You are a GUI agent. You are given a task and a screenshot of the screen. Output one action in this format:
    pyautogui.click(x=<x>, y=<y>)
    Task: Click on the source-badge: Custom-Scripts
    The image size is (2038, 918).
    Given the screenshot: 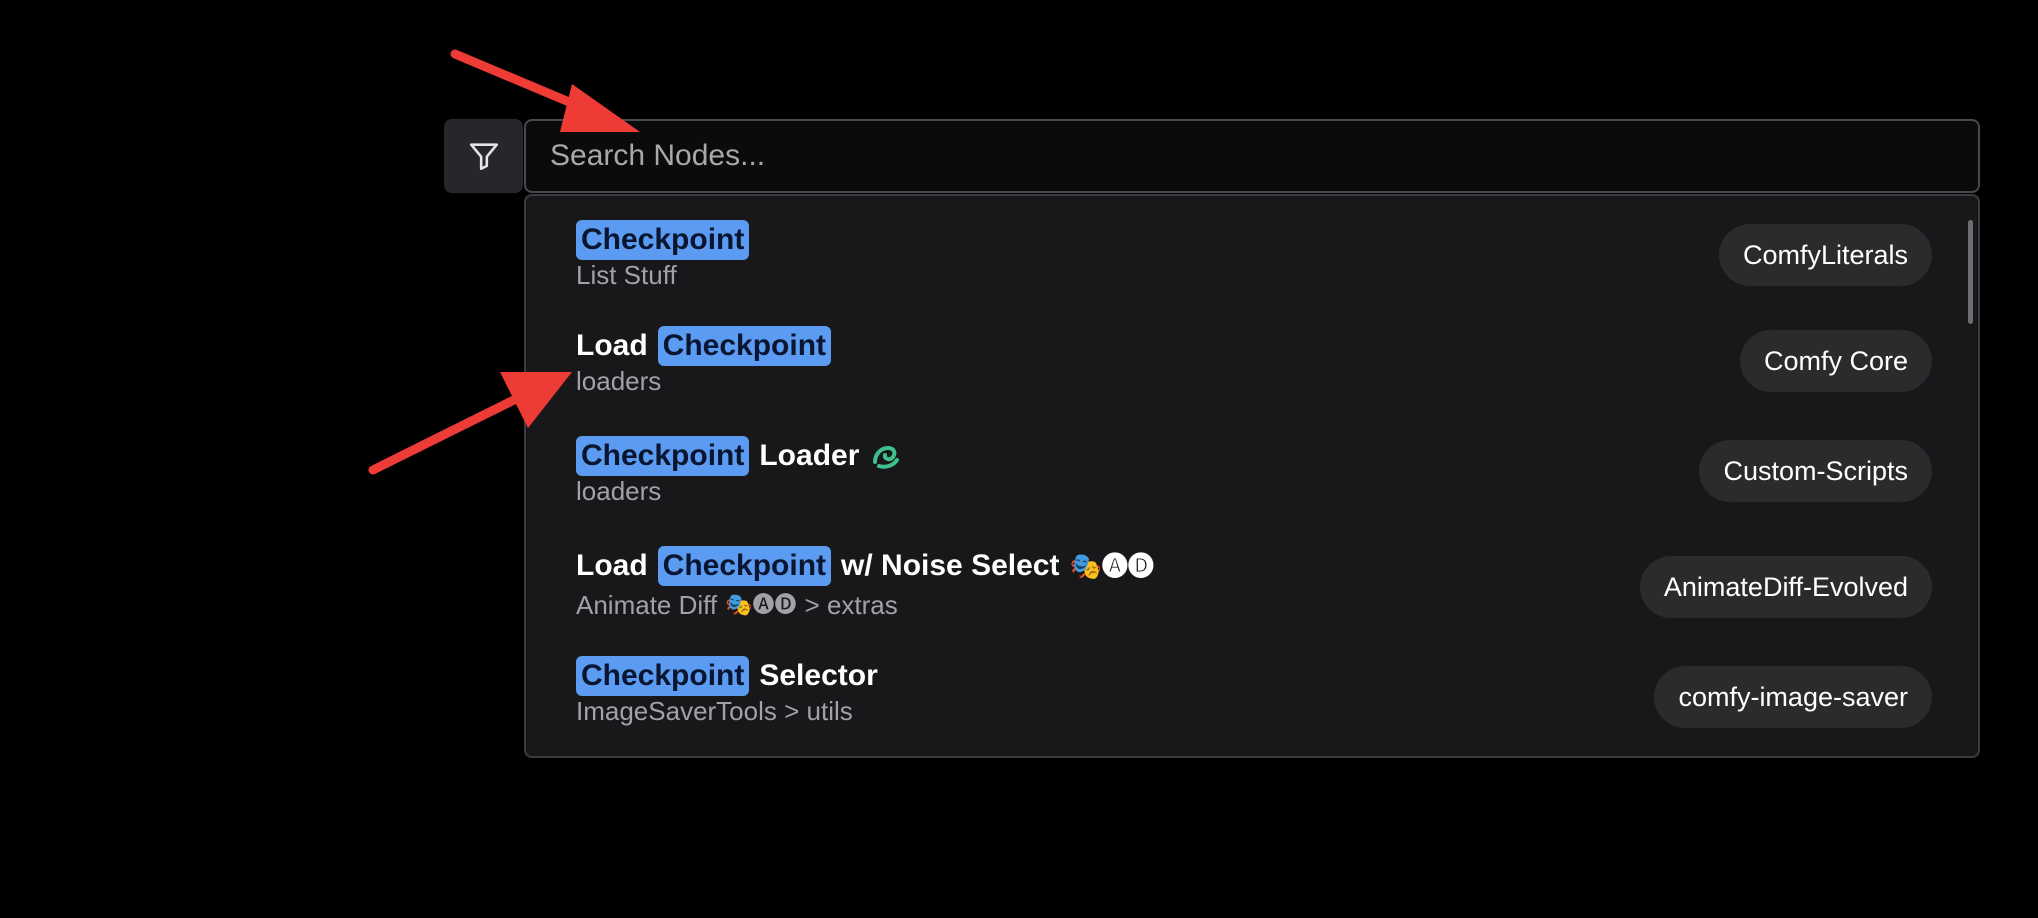 What is the action you would take?
    pyautogui.click(x=1815, y=471)
    